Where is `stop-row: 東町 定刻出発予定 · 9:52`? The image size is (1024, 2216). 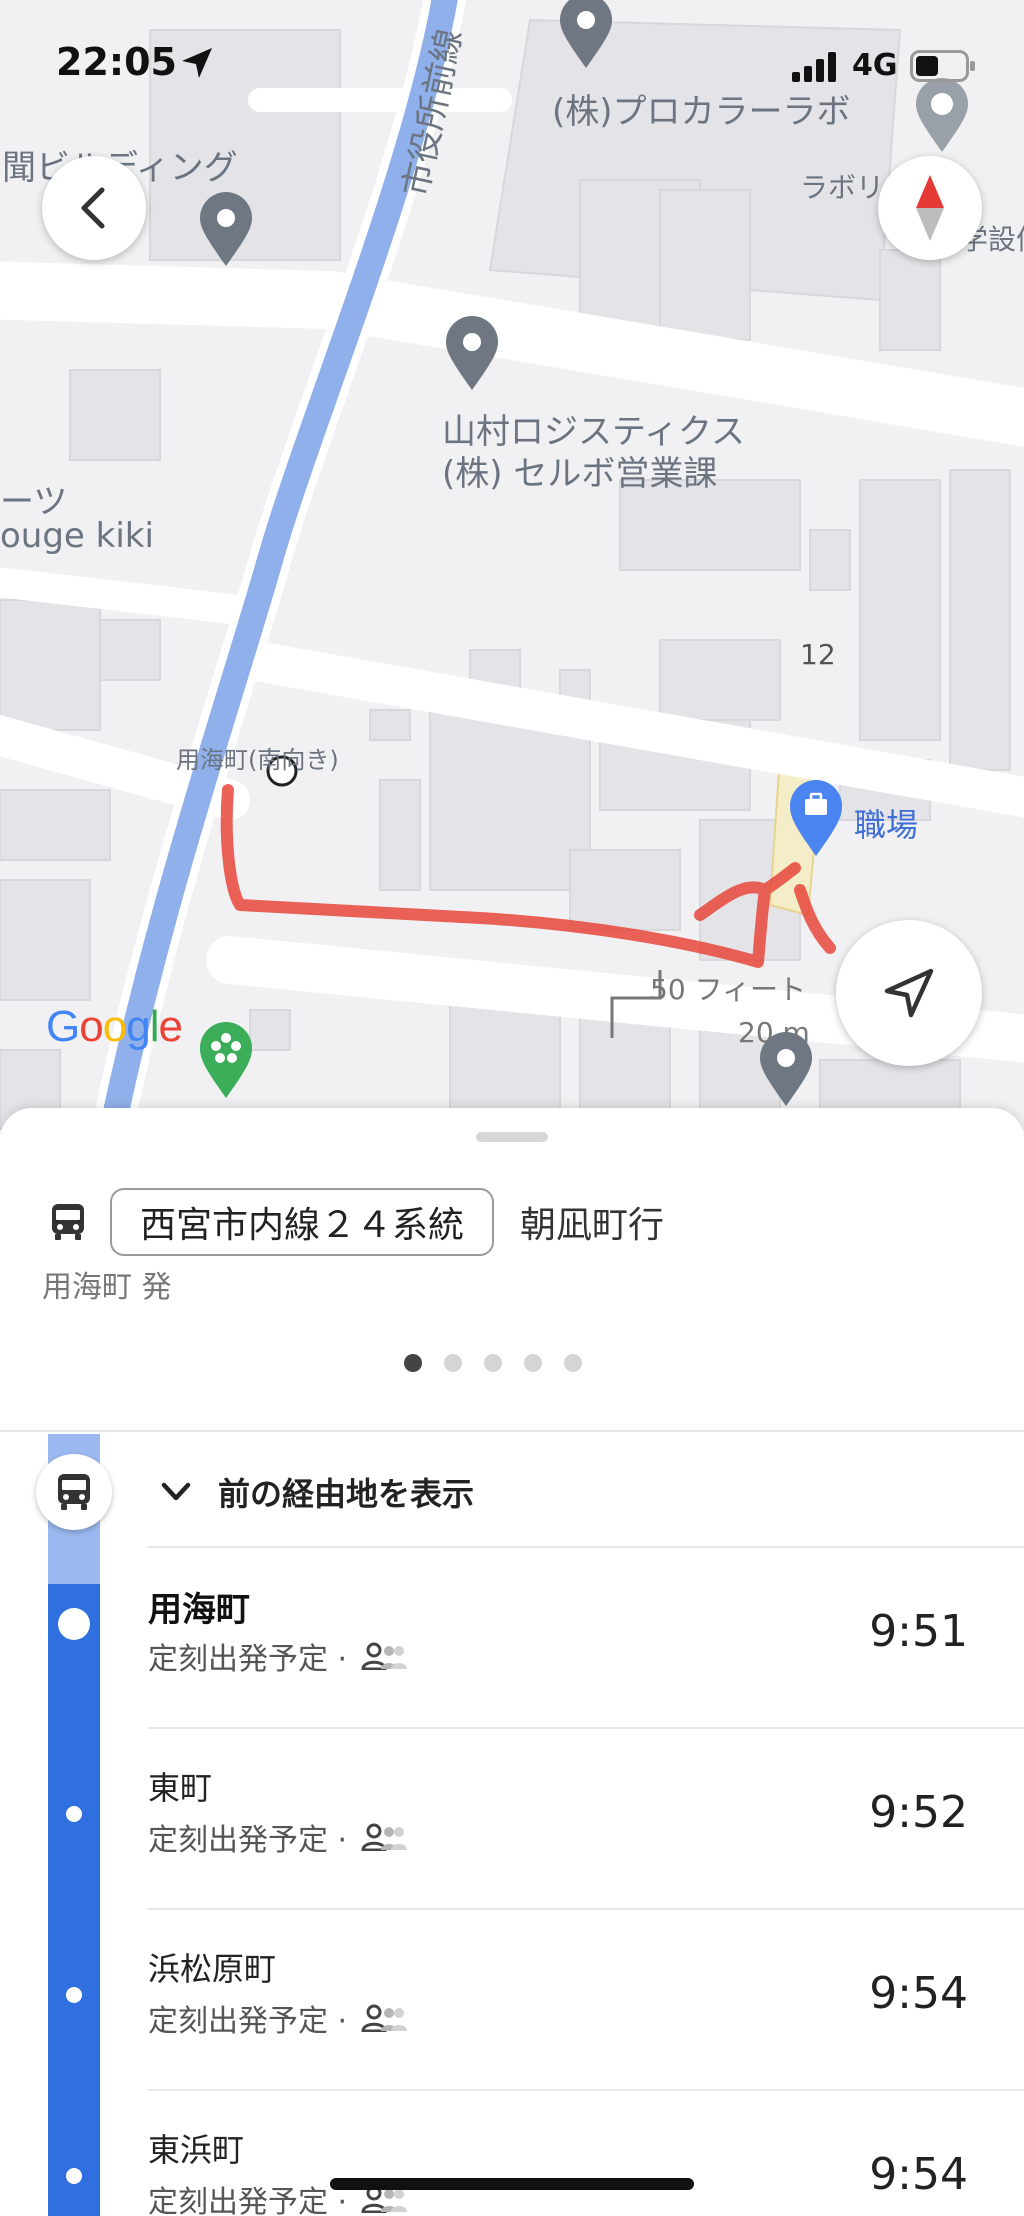
stop-row: 東町 定刻出発予定 · 9:52 is located at coordinates (586, 1817).